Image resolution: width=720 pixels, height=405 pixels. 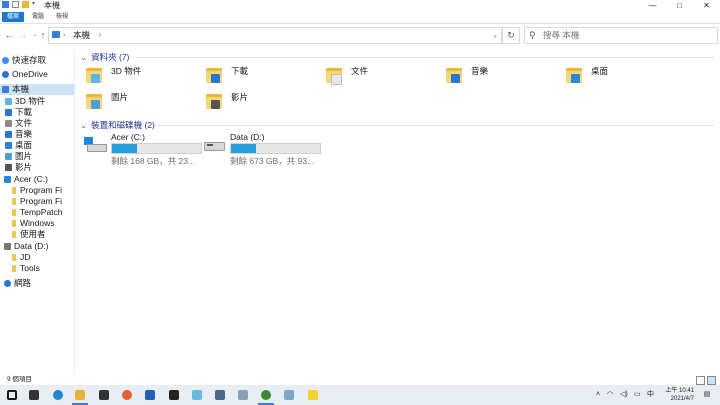 I want to click on sidebar-item: Tools, so click(x=37, y=268).